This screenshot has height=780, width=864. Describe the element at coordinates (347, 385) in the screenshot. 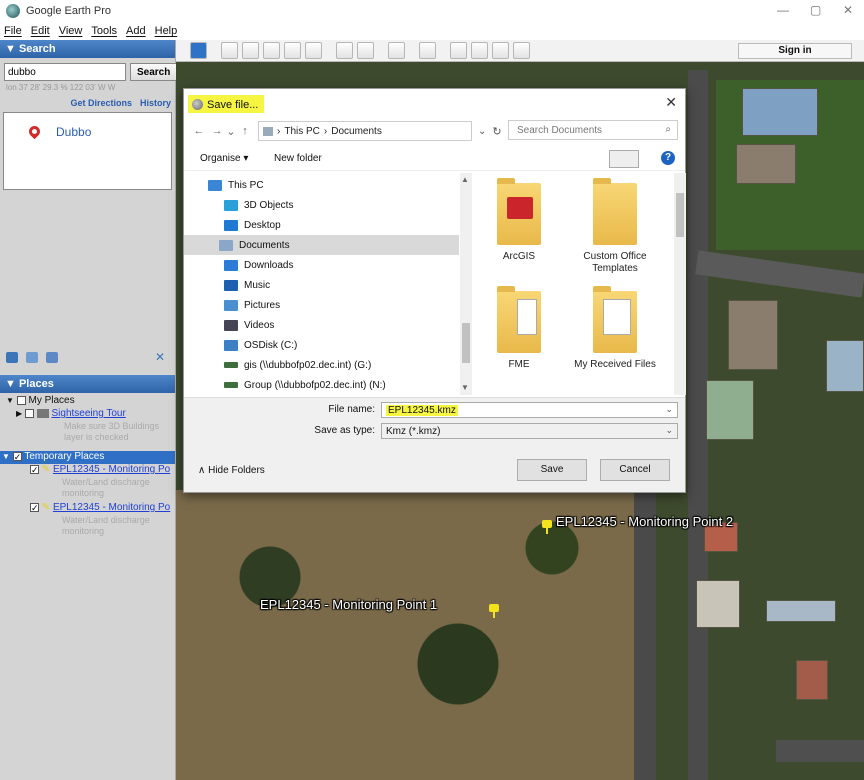

I see `nav-group-drive: Group (\\dubbofp02.dec.int) (N:)` at that location.